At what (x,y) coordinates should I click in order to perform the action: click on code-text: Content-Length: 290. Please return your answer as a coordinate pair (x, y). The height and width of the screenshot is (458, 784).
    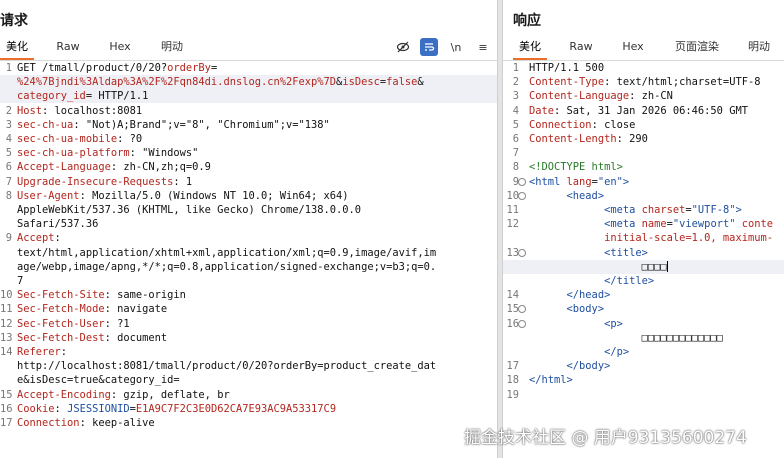
    Looking at the image, I should click on (588, 139).